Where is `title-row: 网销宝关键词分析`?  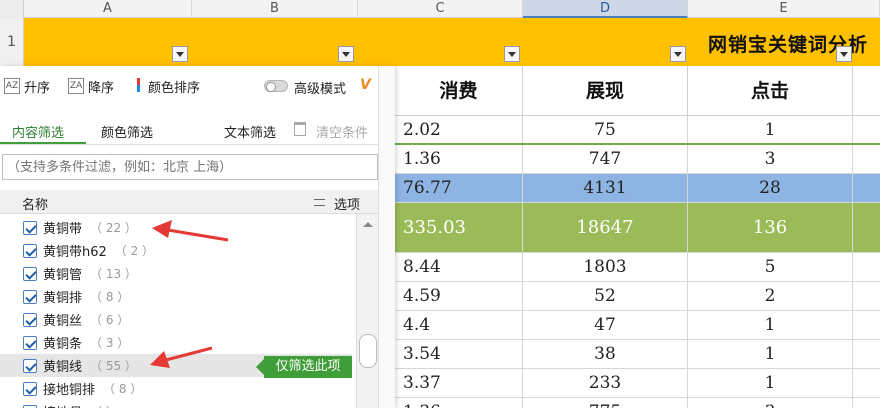 title-row: 网销宝关键词分析 is located at coordinates (452, 42).